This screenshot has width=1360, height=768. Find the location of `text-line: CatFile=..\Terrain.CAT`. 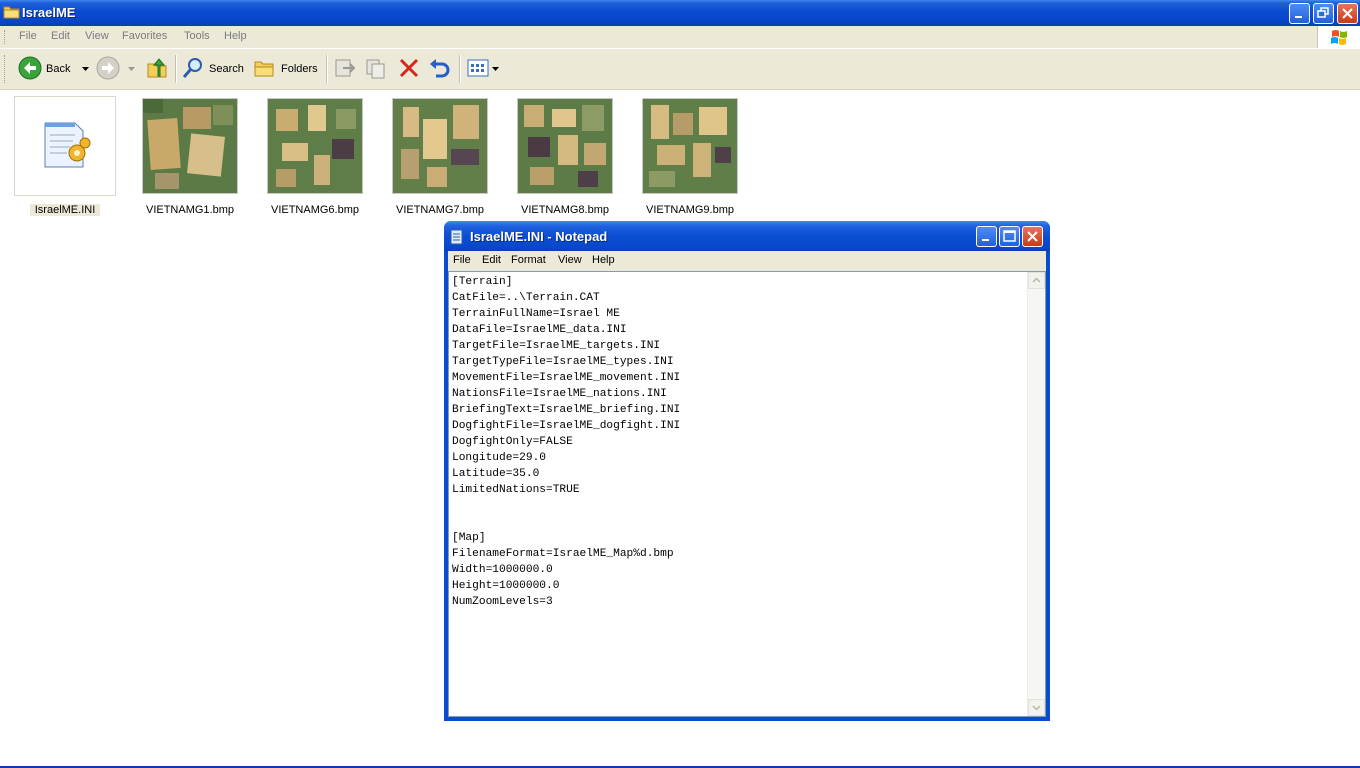

text-line: CatFile=..\Terrain.CAT is located at coordinates (526, 298).